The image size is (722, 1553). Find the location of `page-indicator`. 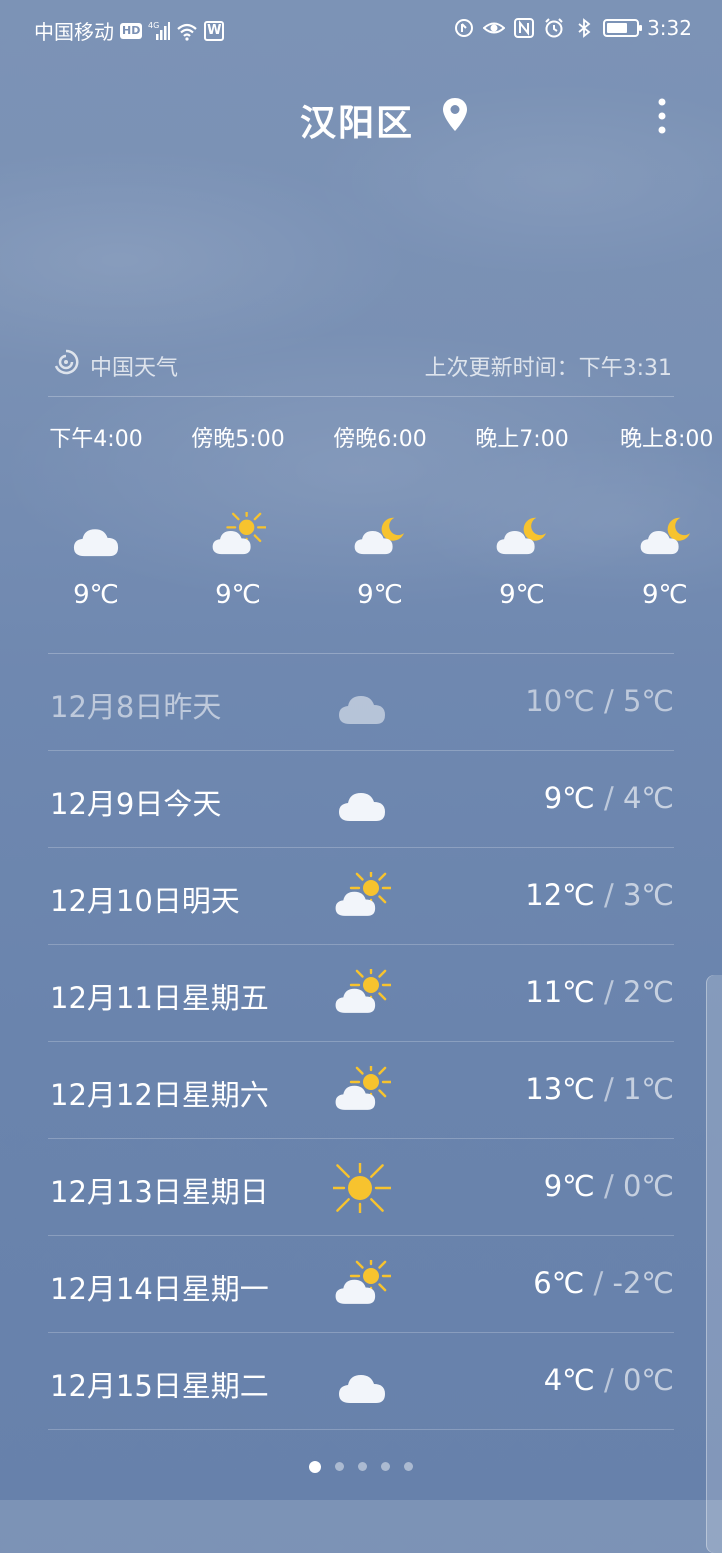

page-indicator is located at coordinates (361, 1467).